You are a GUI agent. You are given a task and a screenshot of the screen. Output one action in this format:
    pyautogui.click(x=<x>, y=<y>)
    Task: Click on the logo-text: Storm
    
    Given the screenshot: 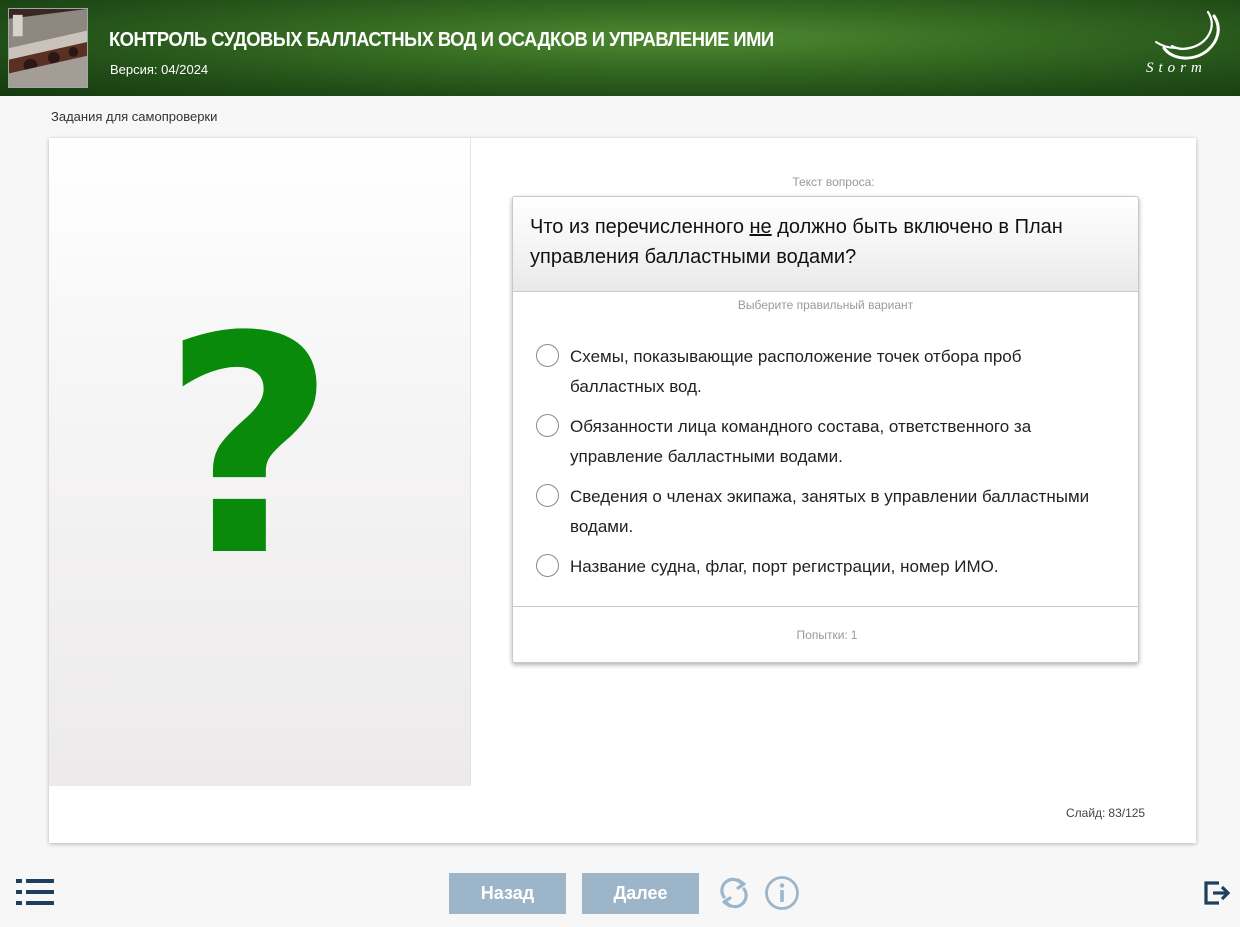 What is the action you would take?
    pyautogui.click(x=1176, y=68)
    